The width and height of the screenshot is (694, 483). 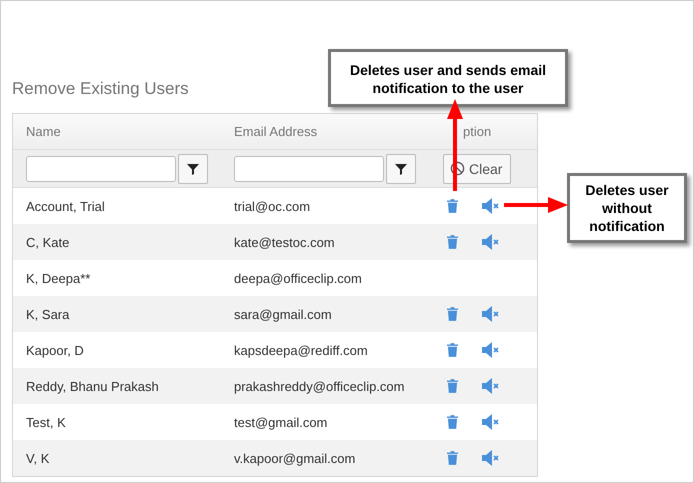 I want to click on table-cell: V, K, so click(x=38, y=458).